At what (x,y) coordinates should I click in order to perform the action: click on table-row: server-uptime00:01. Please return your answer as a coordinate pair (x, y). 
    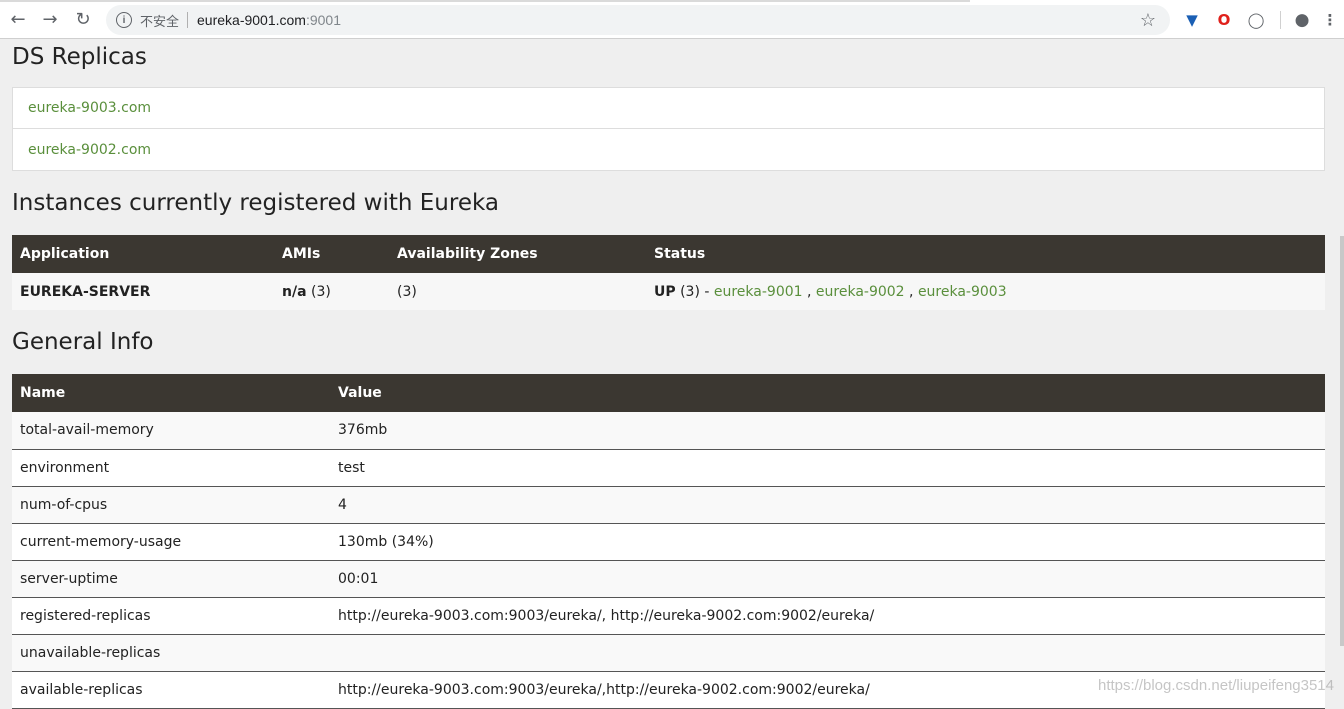
    Looking at the image, I should click on (668, 578).